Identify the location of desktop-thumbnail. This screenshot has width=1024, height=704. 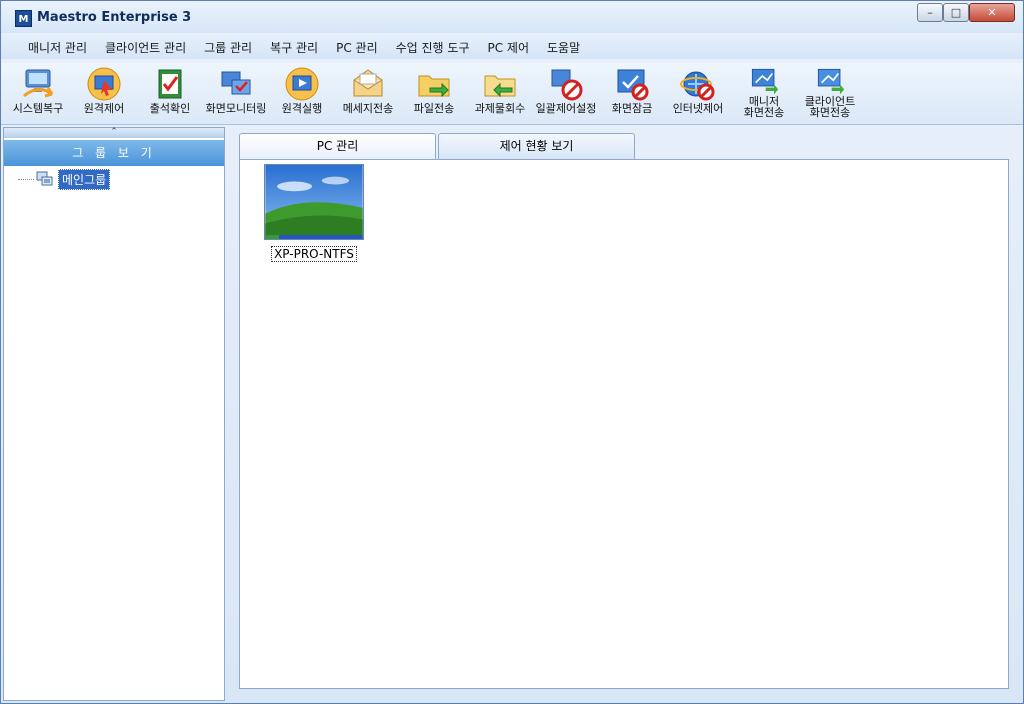
(314, 202).